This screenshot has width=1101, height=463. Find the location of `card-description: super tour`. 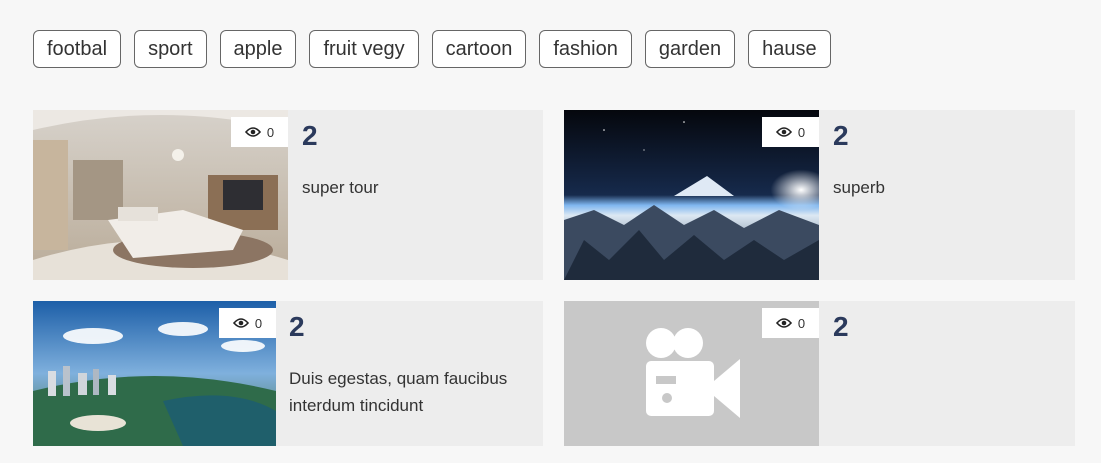

card-description: super tour is located at coordinates (340, 187).